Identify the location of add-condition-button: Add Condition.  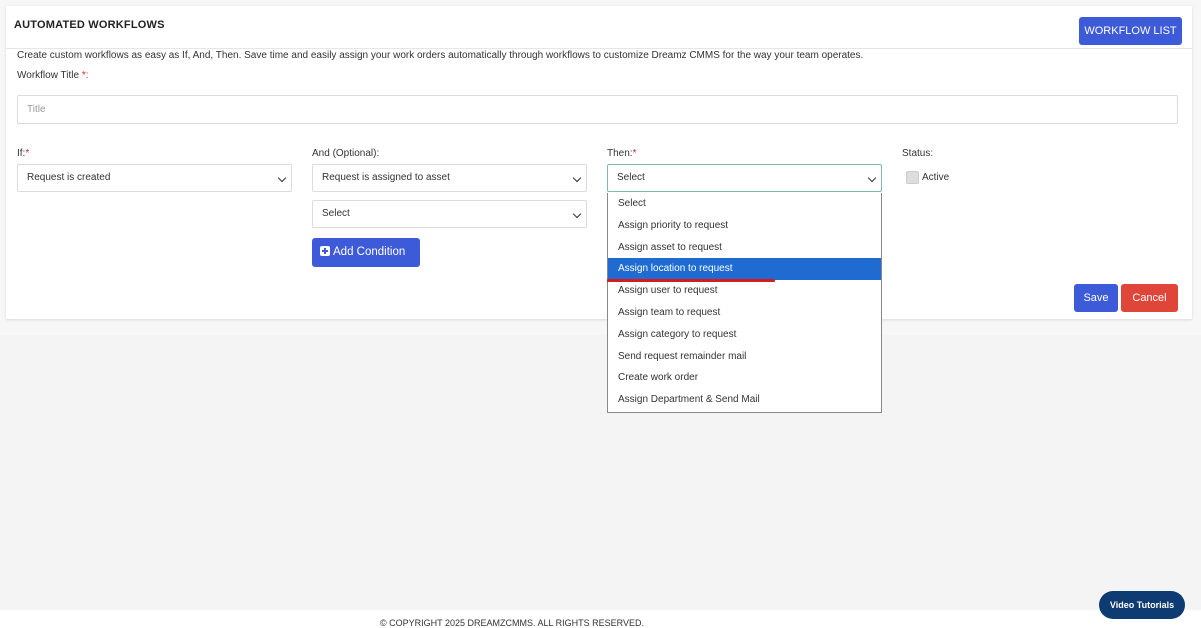
(366, 252).